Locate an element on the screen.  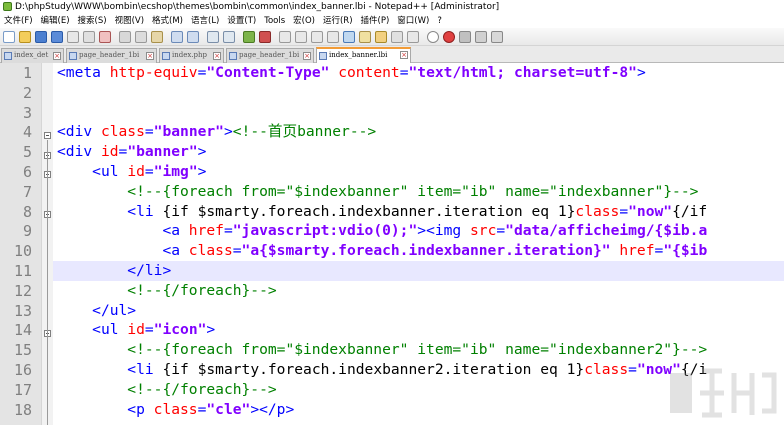
code-line: <ul id="icon"> is located at coordinates (392, 330).